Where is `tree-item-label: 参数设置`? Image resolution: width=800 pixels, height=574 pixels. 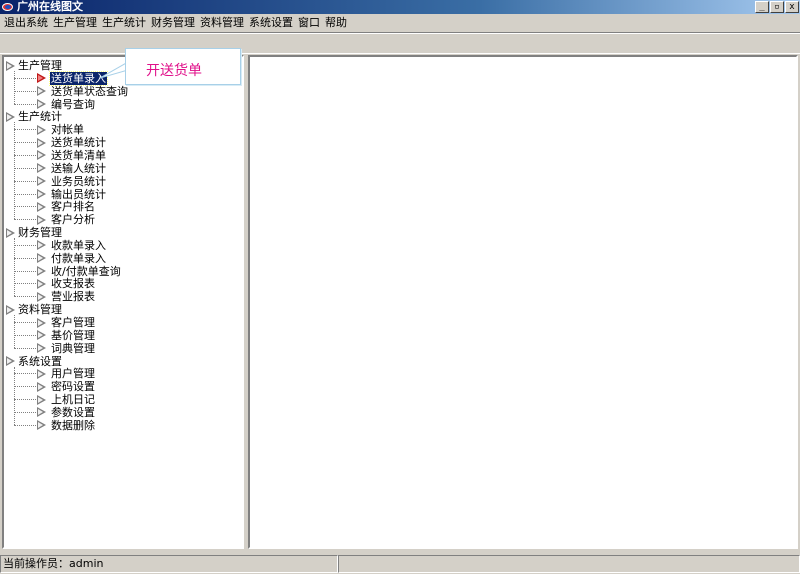
tree-item-label: 参数设置 is located at coordinates (73, 412).